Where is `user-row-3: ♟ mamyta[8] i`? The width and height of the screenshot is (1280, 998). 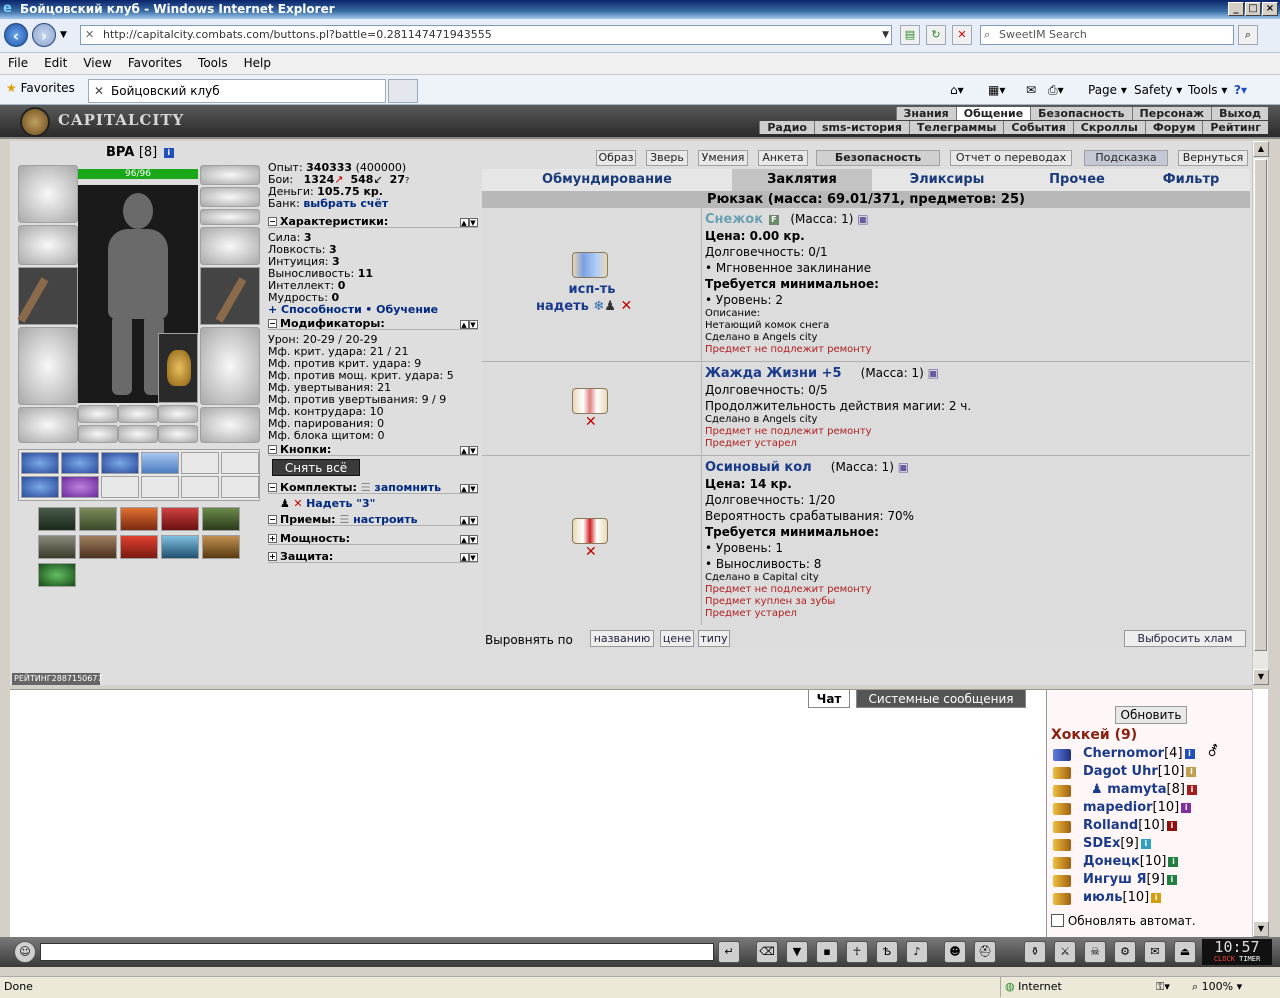 user-row-3: ♟ mamyta[8] i is located at coordinates (1144, 789).